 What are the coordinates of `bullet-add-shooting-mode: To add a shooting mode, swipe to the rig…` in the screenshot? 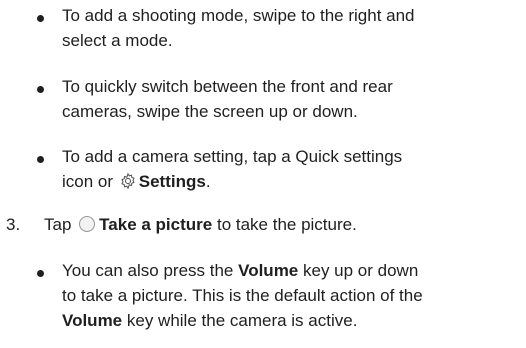 It's located at (292, 28).